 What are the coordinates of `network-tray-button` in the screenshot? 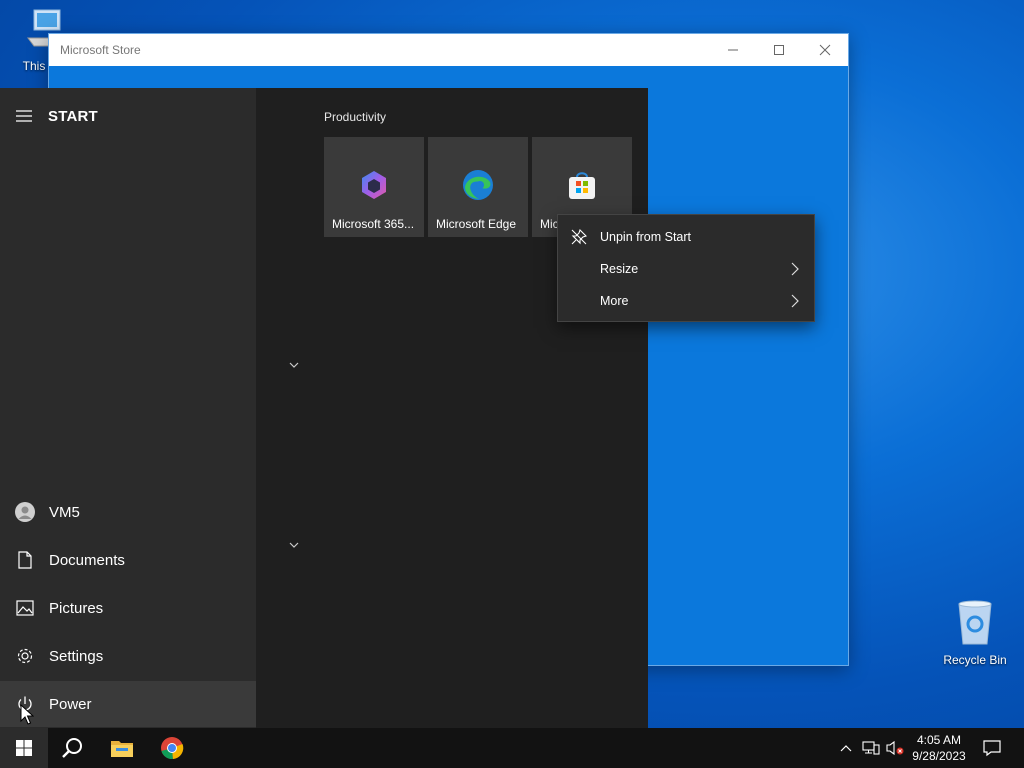 It's located at (871, 748).